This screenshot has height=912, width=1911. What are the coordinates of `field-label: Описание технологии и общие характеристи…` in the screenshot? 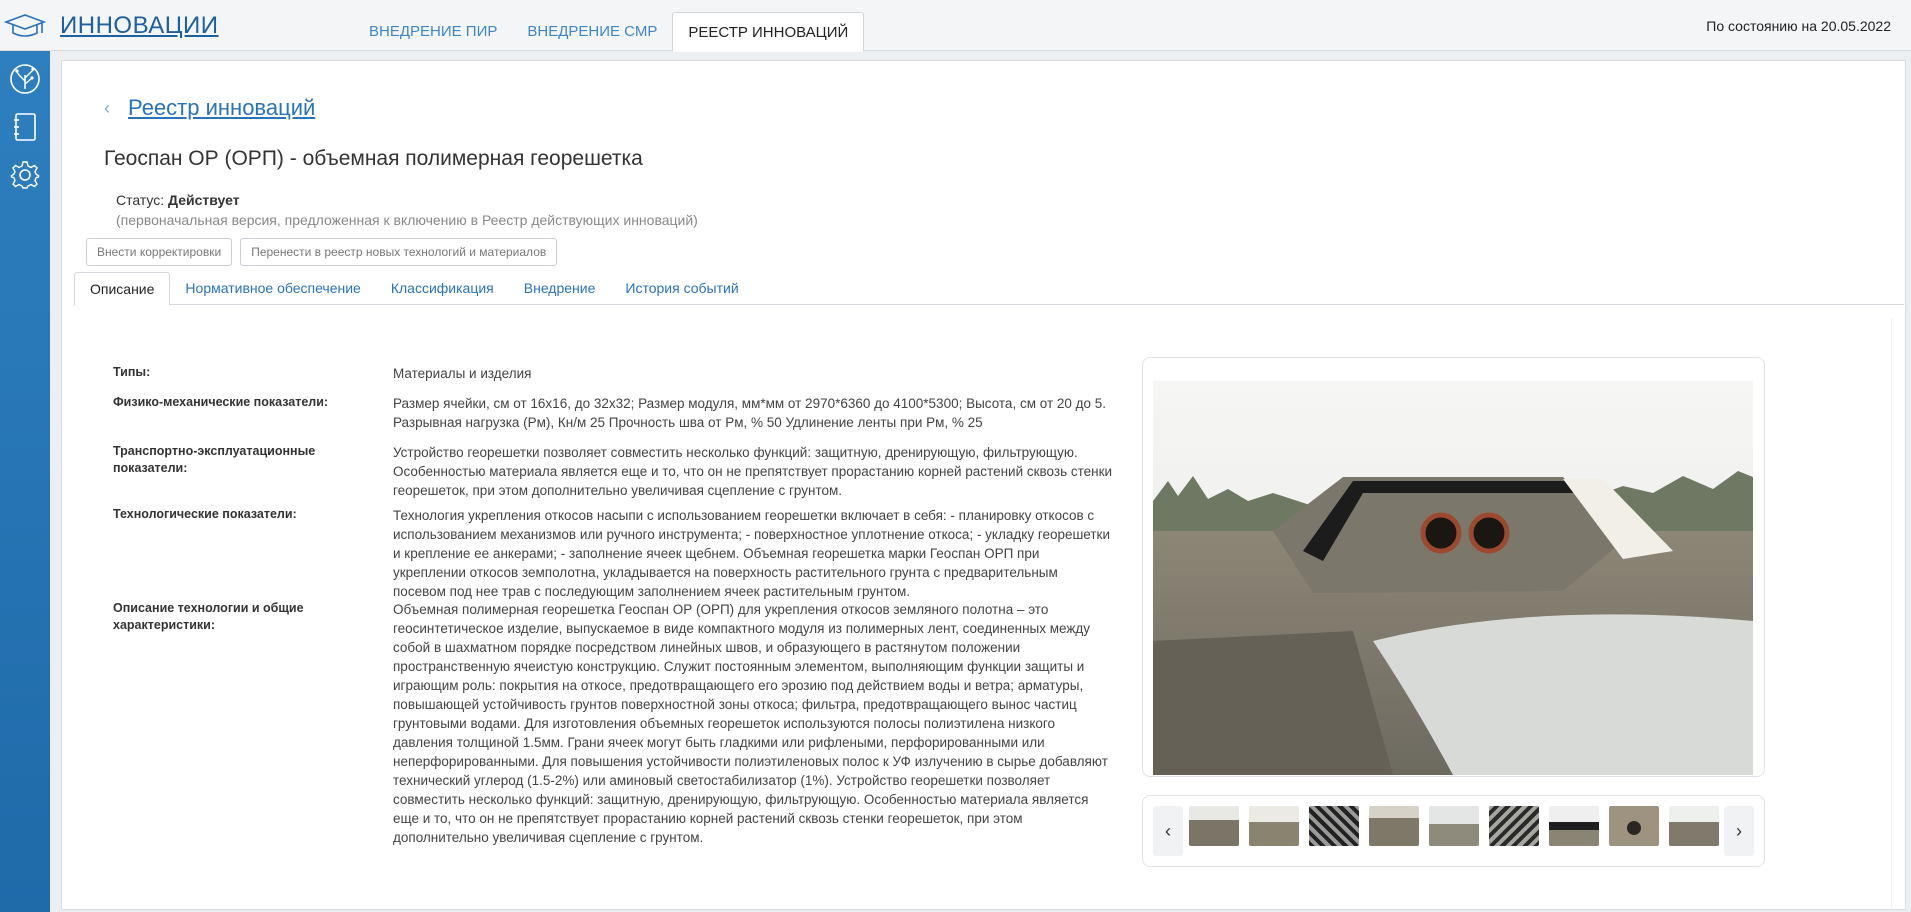 It's located at (208, 616).